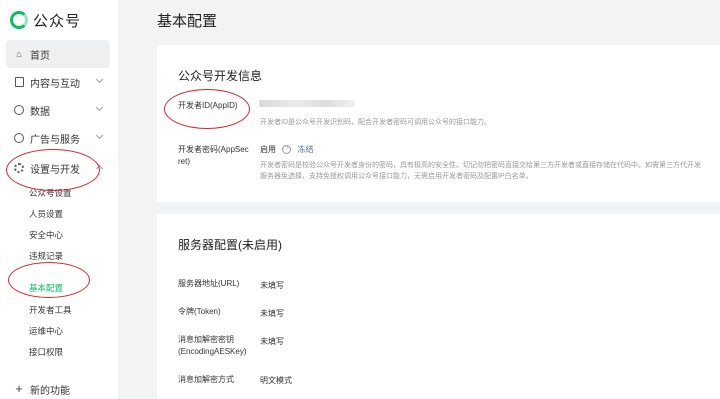 The width and height of the screenshot is (720, 399). I want to click on appsecret-label-line1: 开发者密码(AppSec, so click(213, 149).